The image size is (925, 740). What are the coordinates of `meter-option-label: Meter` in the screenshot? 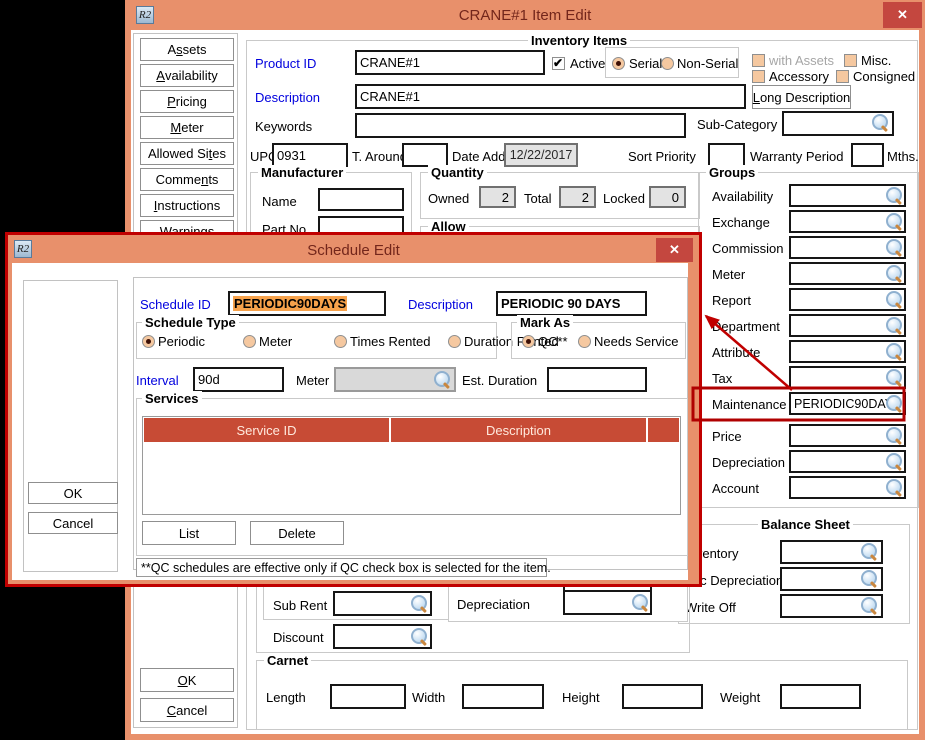 It's located at (276, 341).